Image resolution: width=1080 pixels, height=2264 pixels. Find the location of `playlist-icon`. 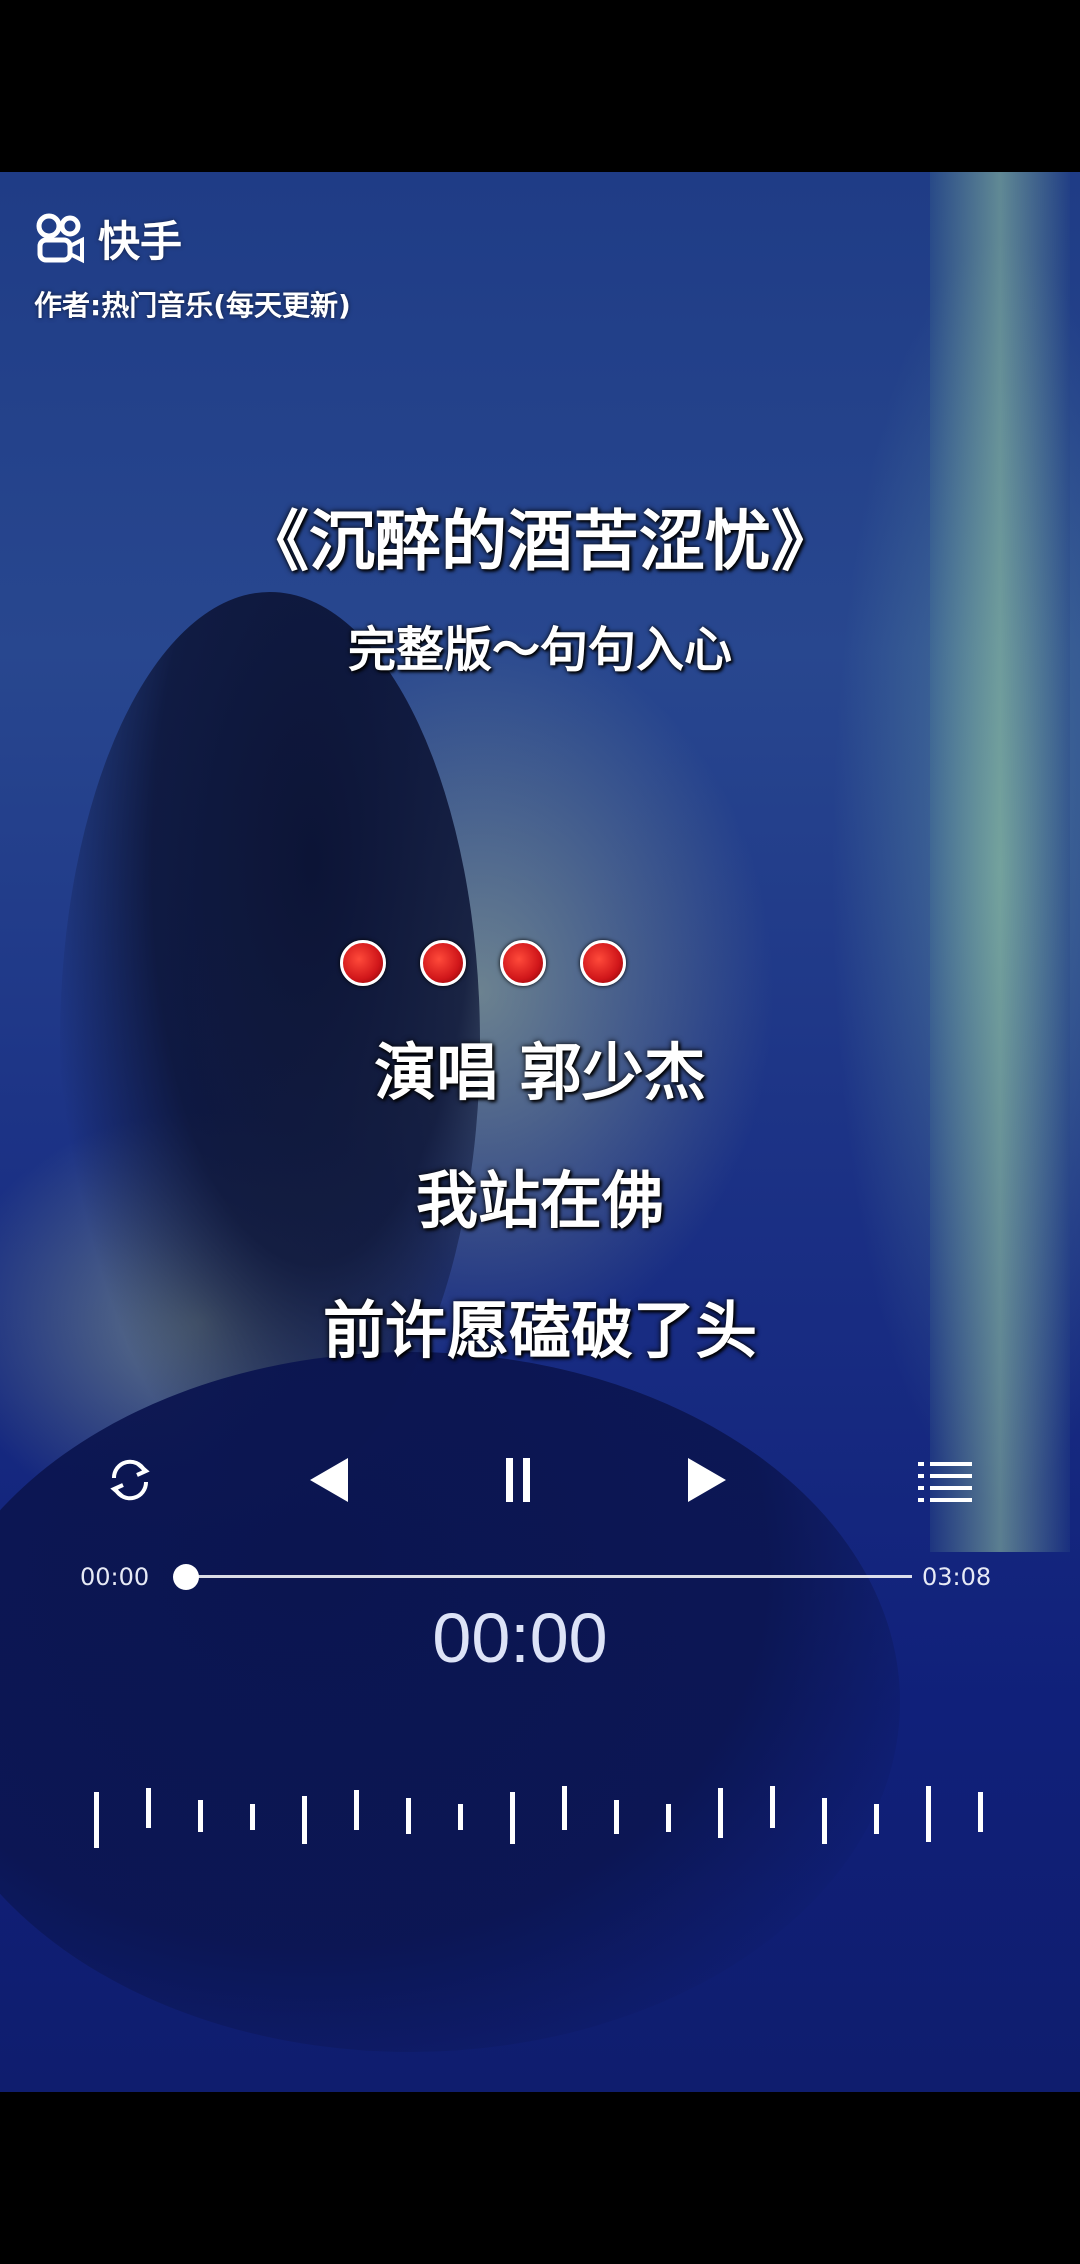

playlist-icon is located at coordinates (945, 1482).